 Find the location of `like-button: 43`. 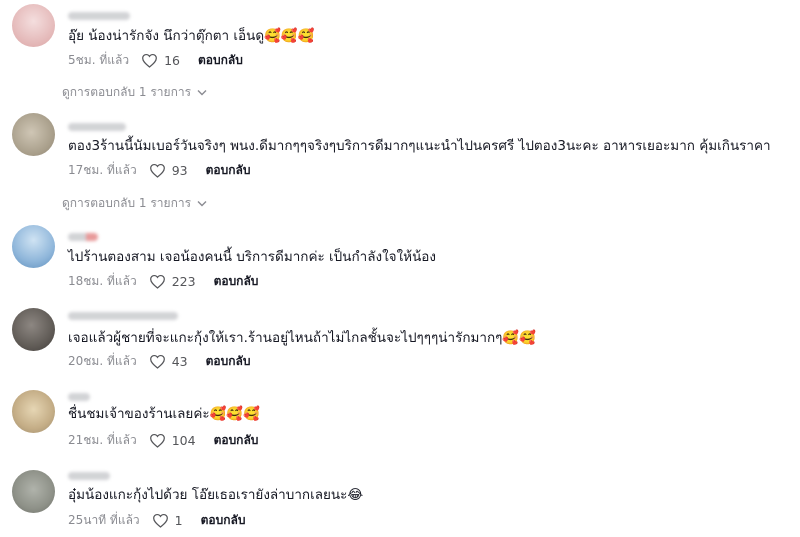

like-button: 43 is located at coordinates (168, 361).